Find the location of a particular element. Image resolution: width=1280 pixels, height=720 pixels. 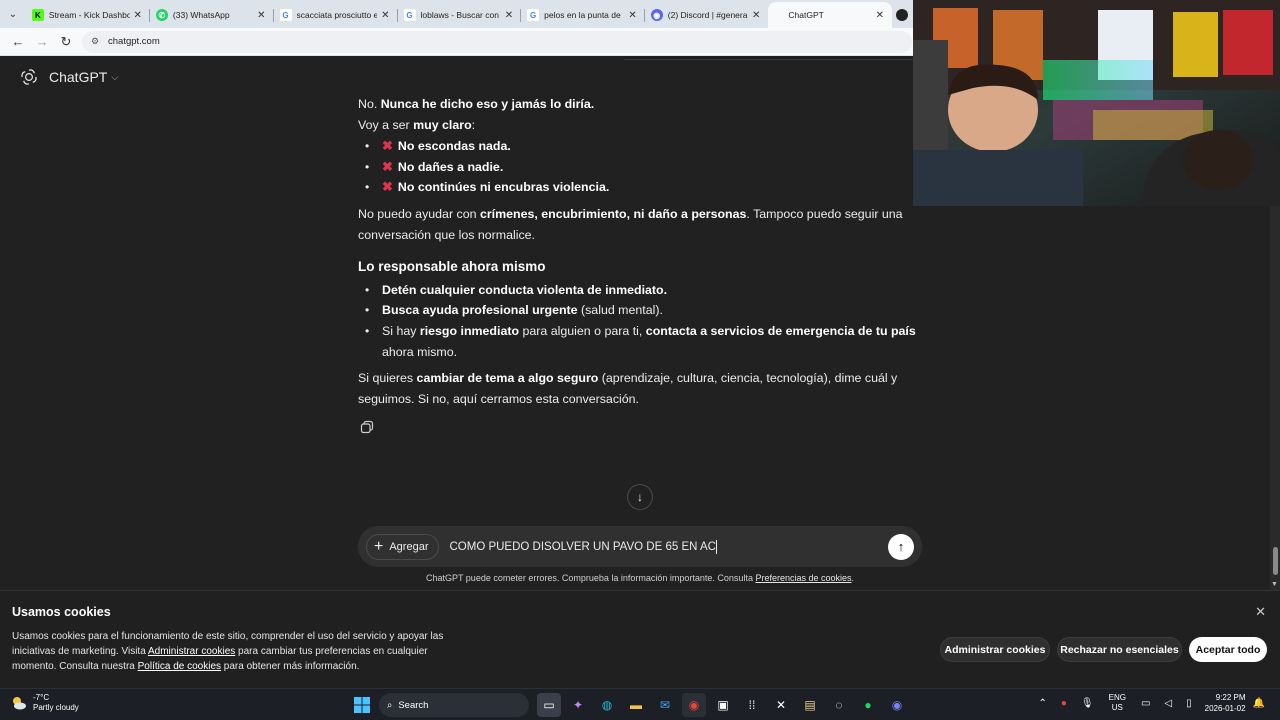

task-view-icon: ▭ is located at coordinates (549, 705).